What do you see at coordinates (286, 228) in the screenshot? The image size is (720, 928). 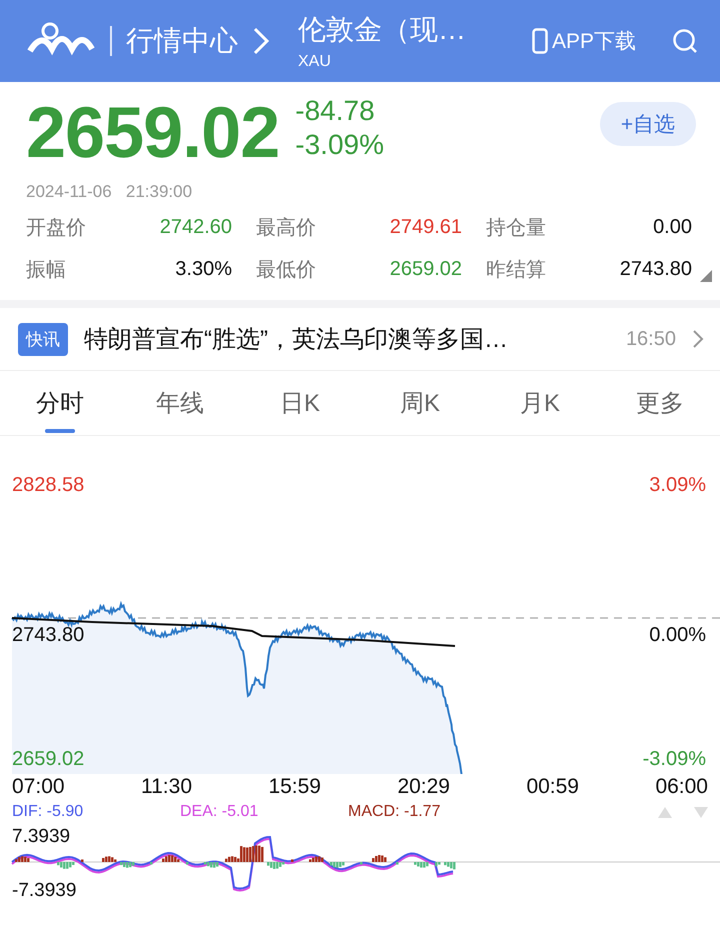 I see `stat-label: 最高价` at bounding box center [286, 228].